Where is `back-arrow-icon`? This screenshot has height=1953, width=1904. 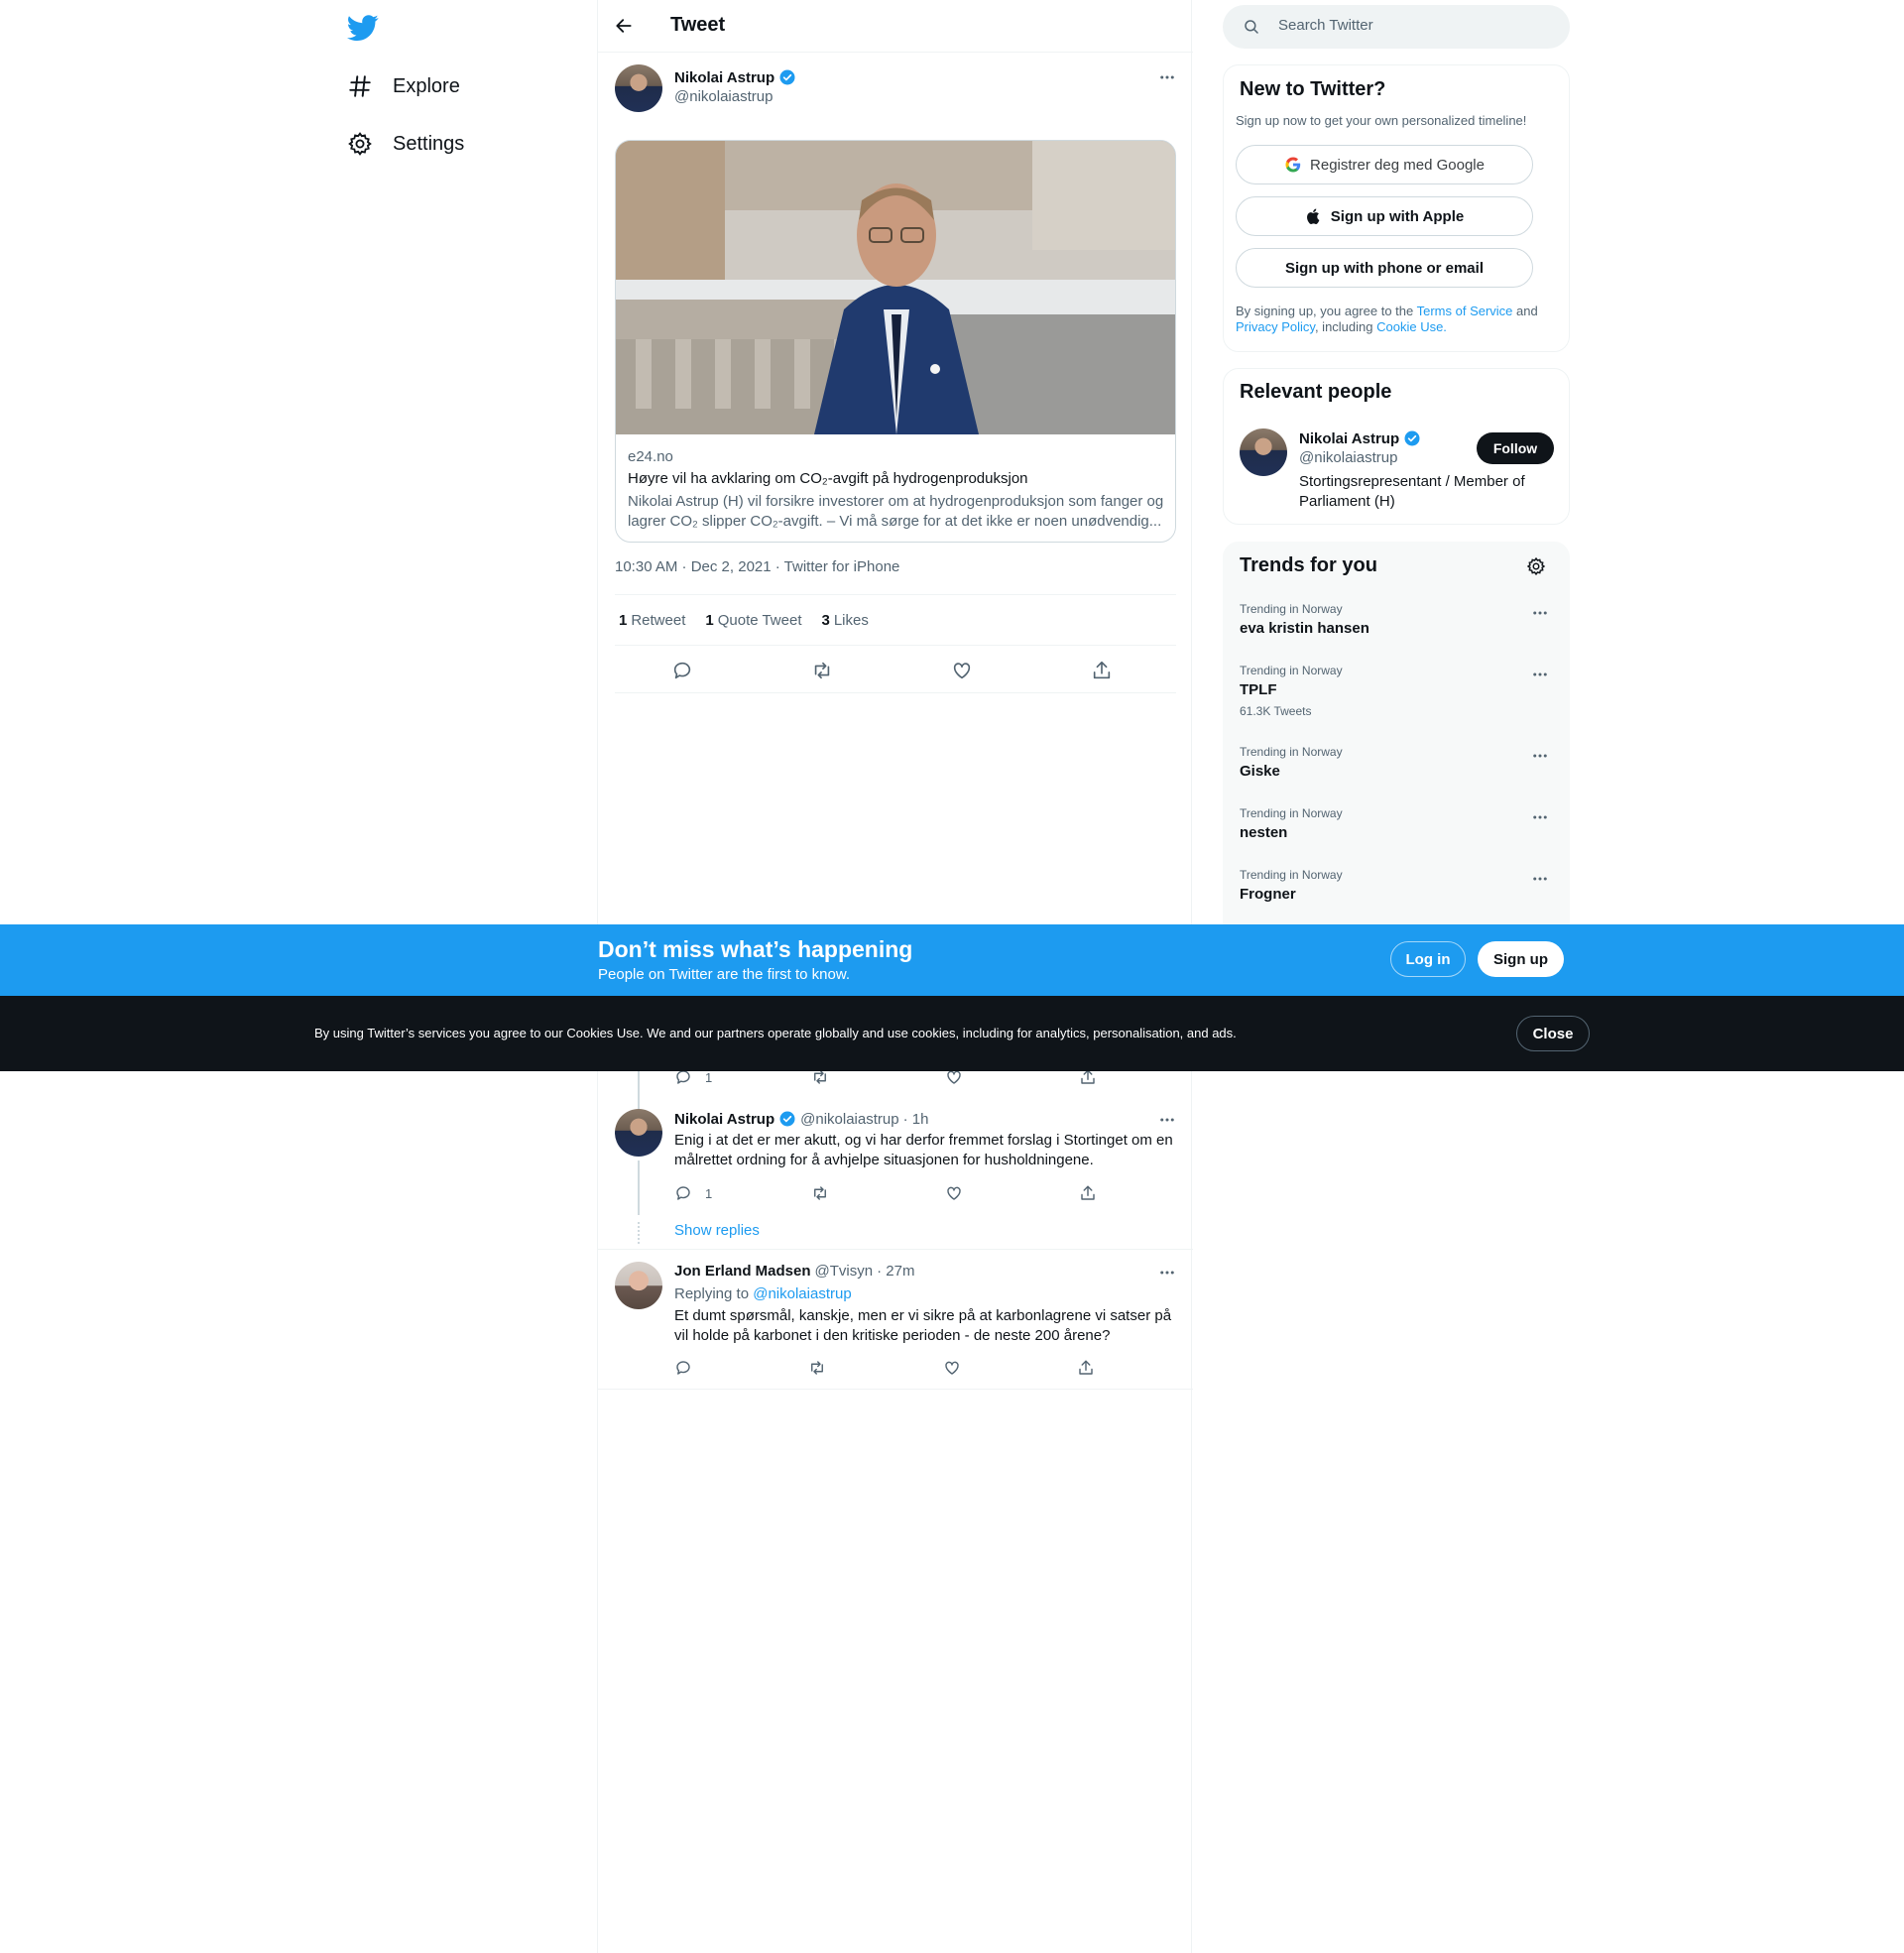 back-arrow-icon is located at coordinates (624, 26).